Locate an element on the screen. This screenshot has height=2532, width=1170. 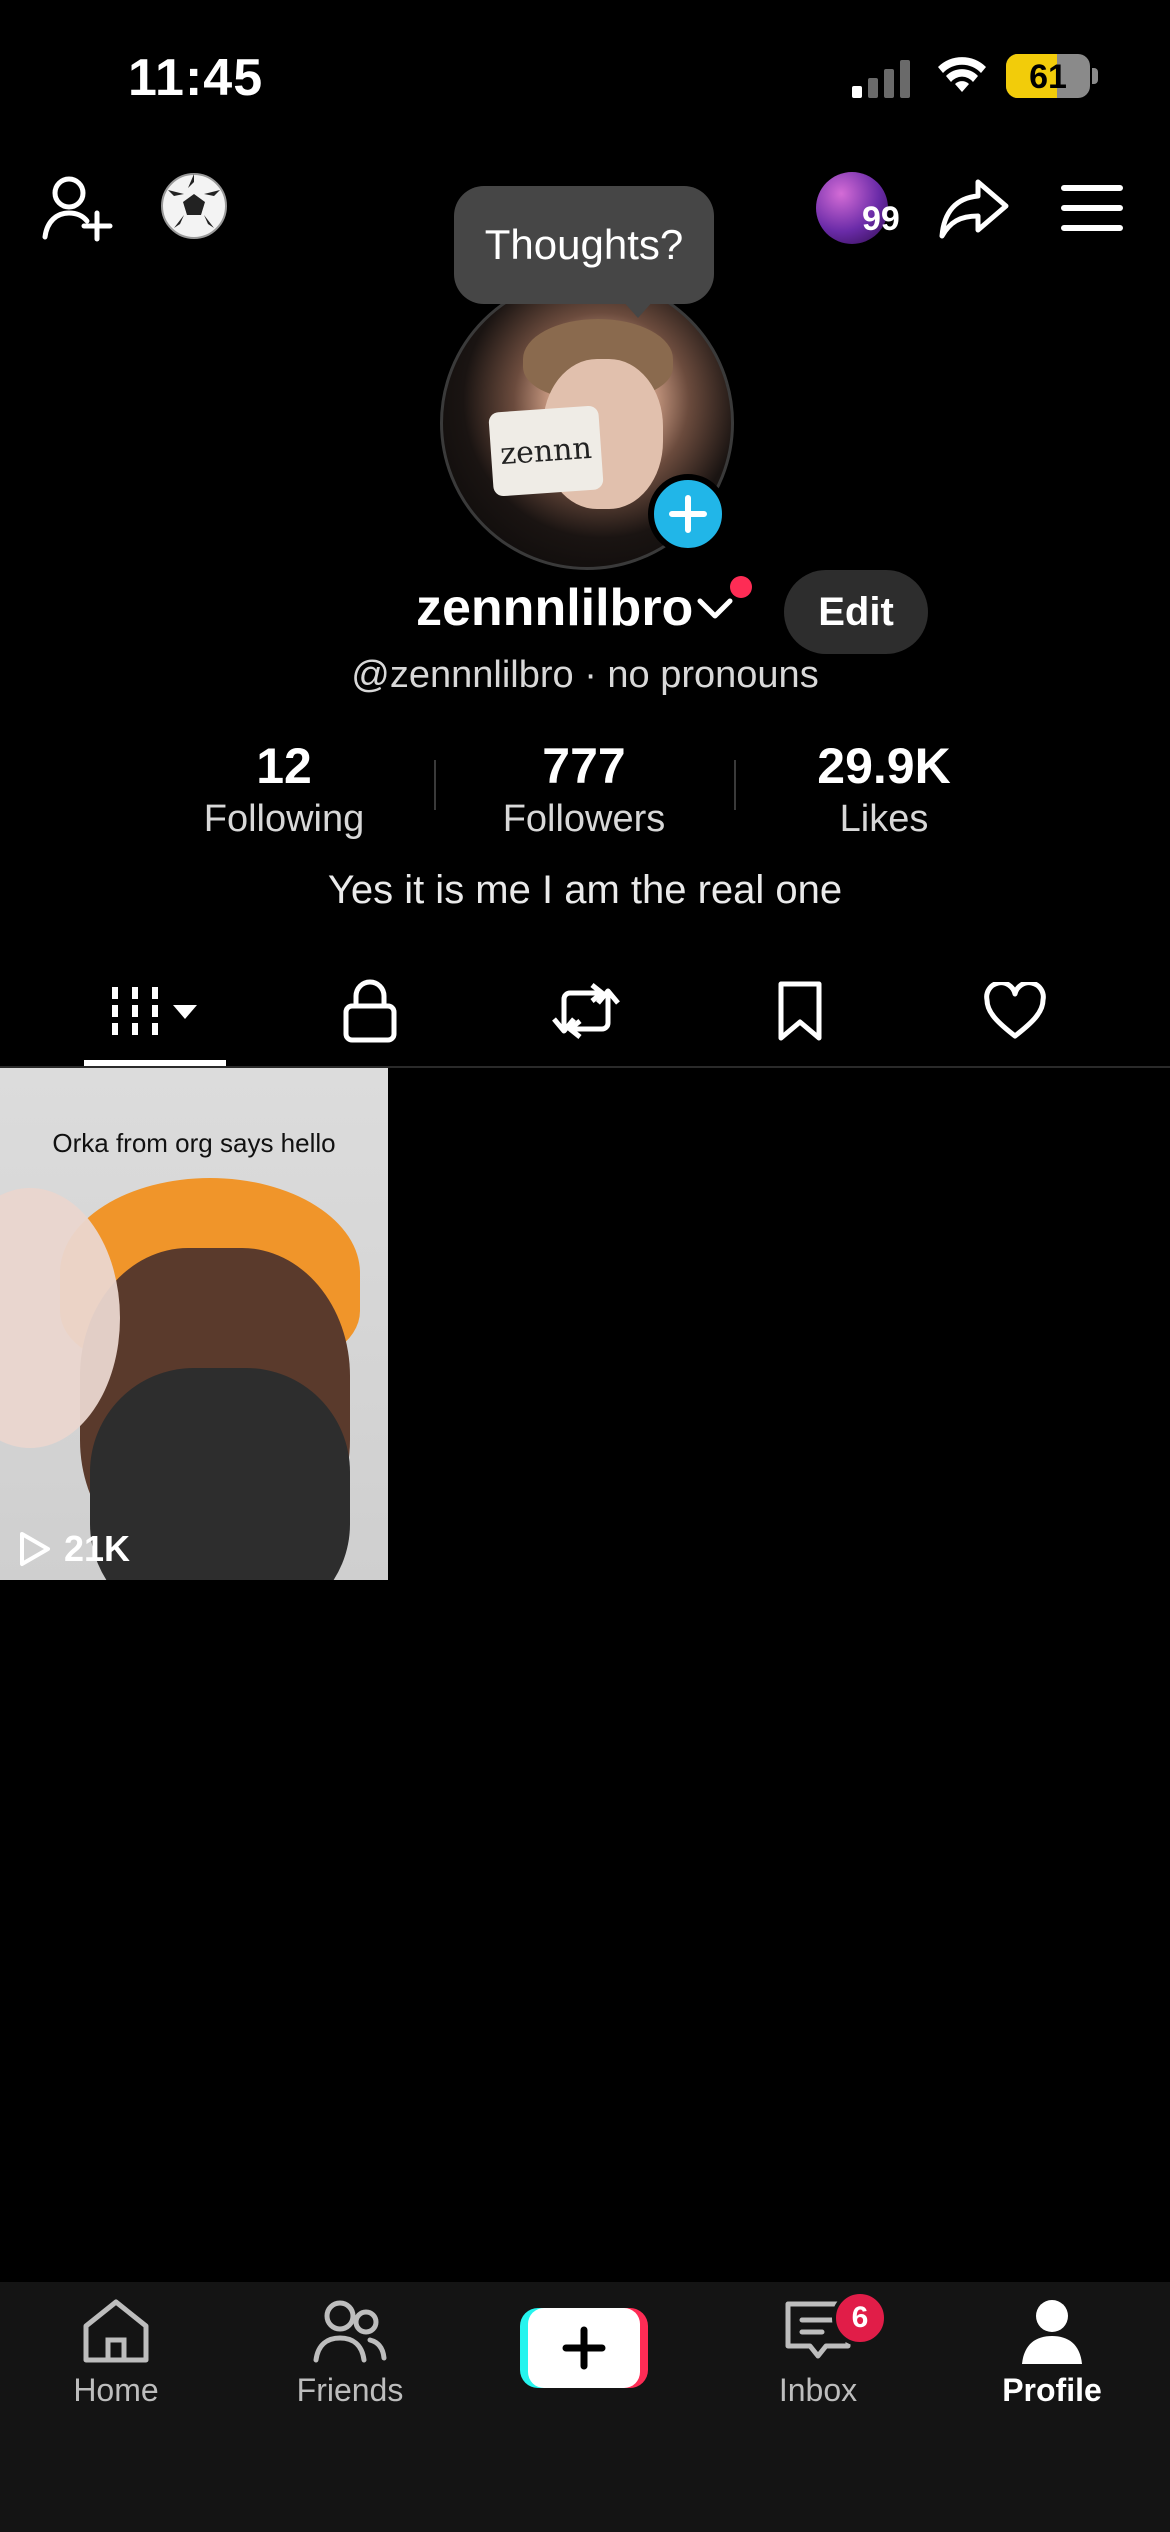
share-arrow-icon is located at coordinates (974, 209).